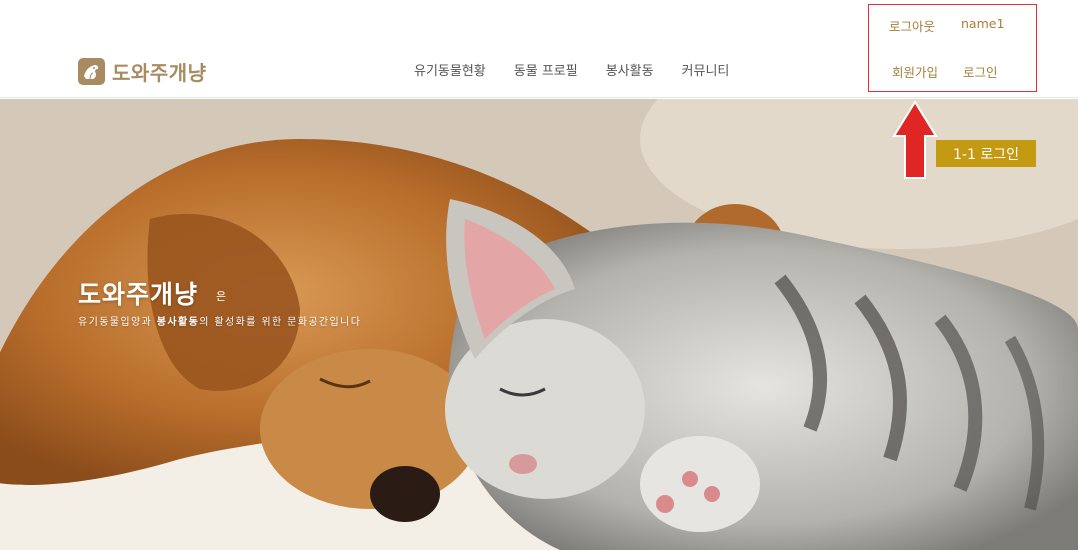 The height and width of the screenshot is (550, 1078). I want to click on arrow-up-icon, so click(915, 139).